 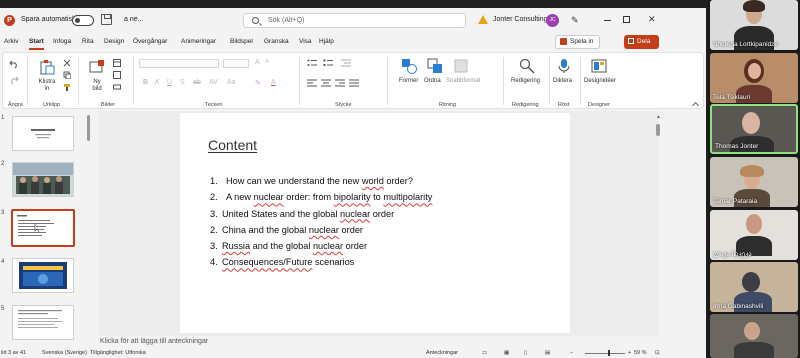 What do you see at coordinates (547, 353) in the screenshot?
I see `slideshow-icon: ▤` at bounding box center [547, 353].